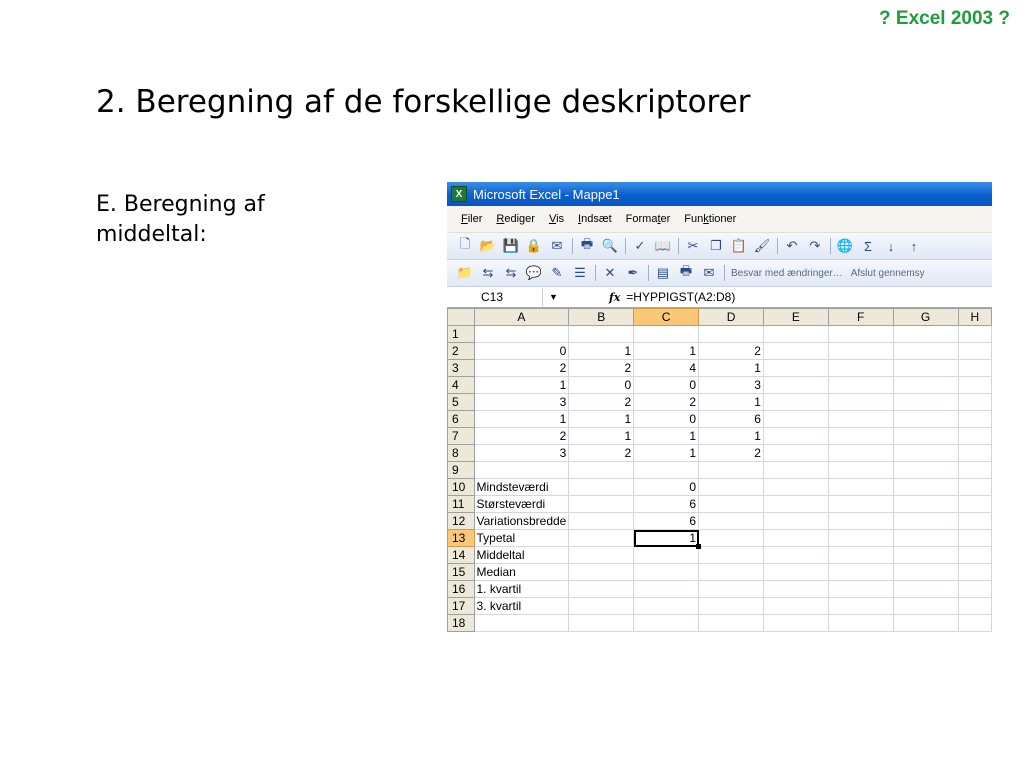 The height and width of the screenshot is (768, 1024). I want to click on menu-rediger: Rediger, so click(515, 219).